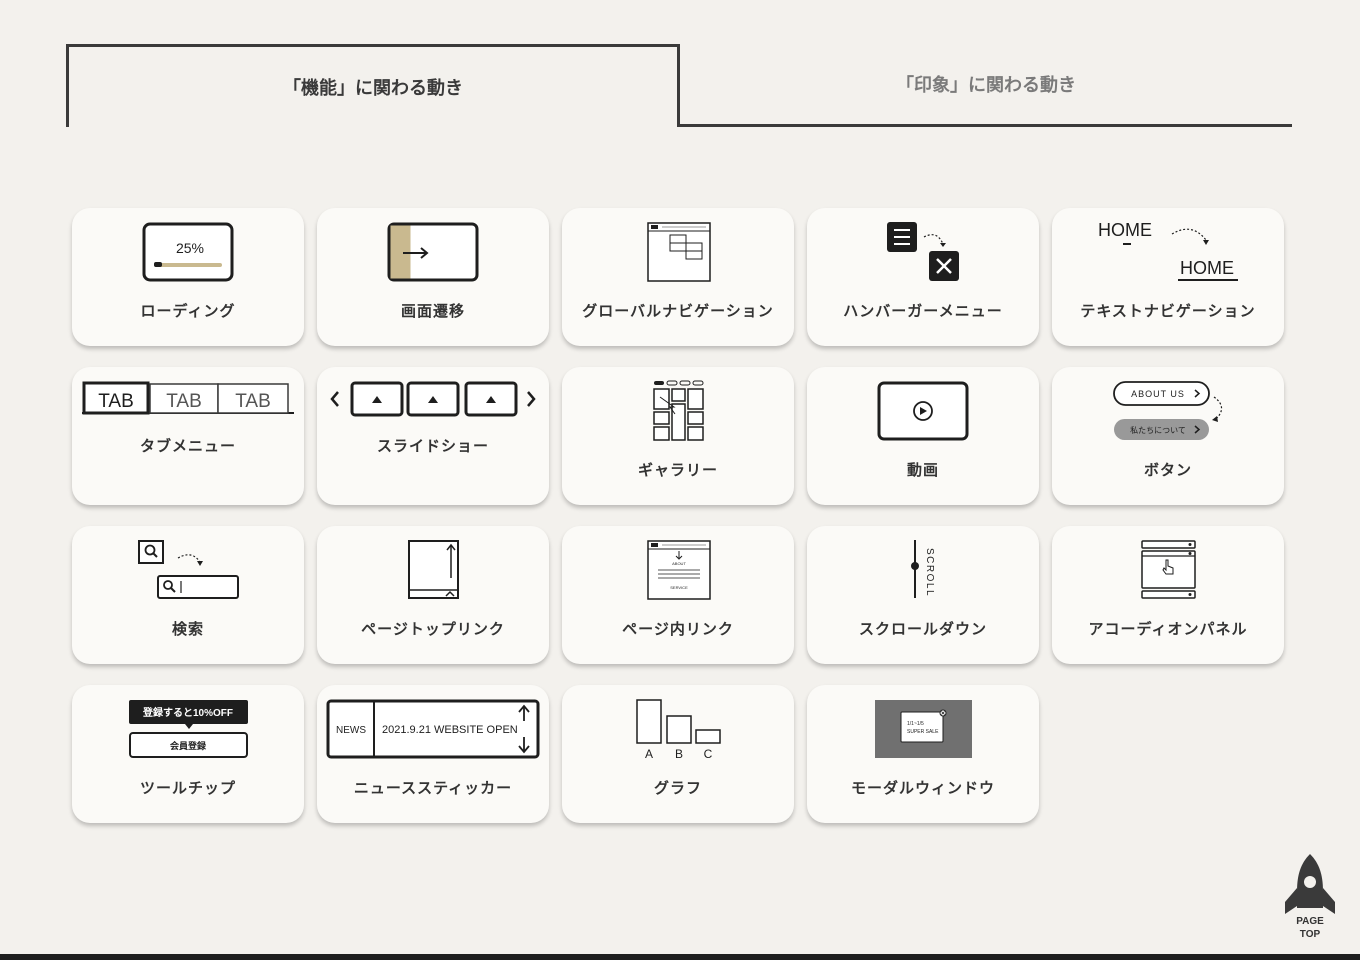 This screenshot has width=1360, height=960. What do you see at coordinates (1310, 884) in the screenshot?
I see `rocket-icon` at bounding box center [1310, 884].